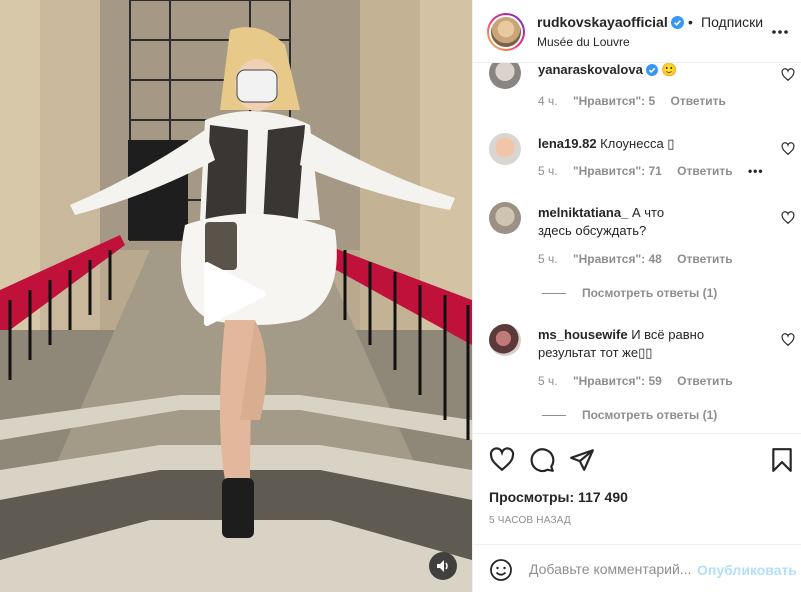 This screenshot has width=801, height=592. What do you see at coordinates (501, 570) in the screenshot?
I see `emoji-icon` at bounding box center [501, 570].